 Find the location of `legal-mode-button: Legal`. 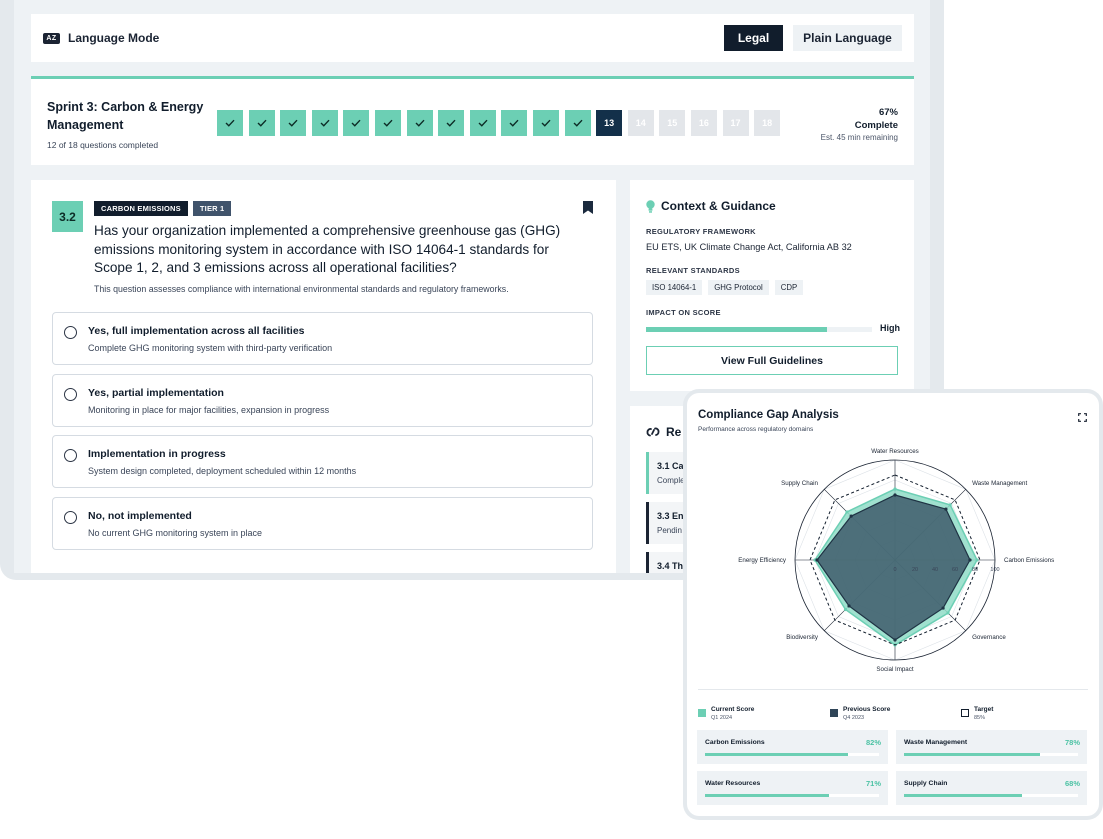

legal-mode-button: Legal is located at coordinates (753, 38).